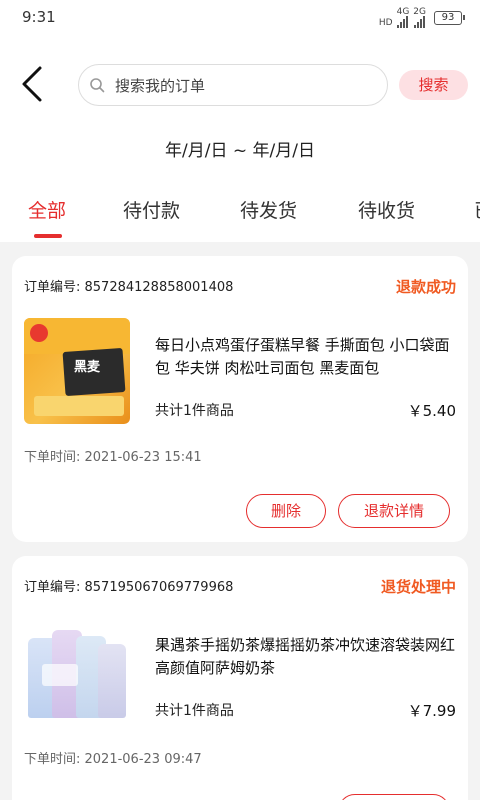 The height and width of the screenshot is (800, 480). I want to click on network-2g-label: 2G, so click(419, 12).